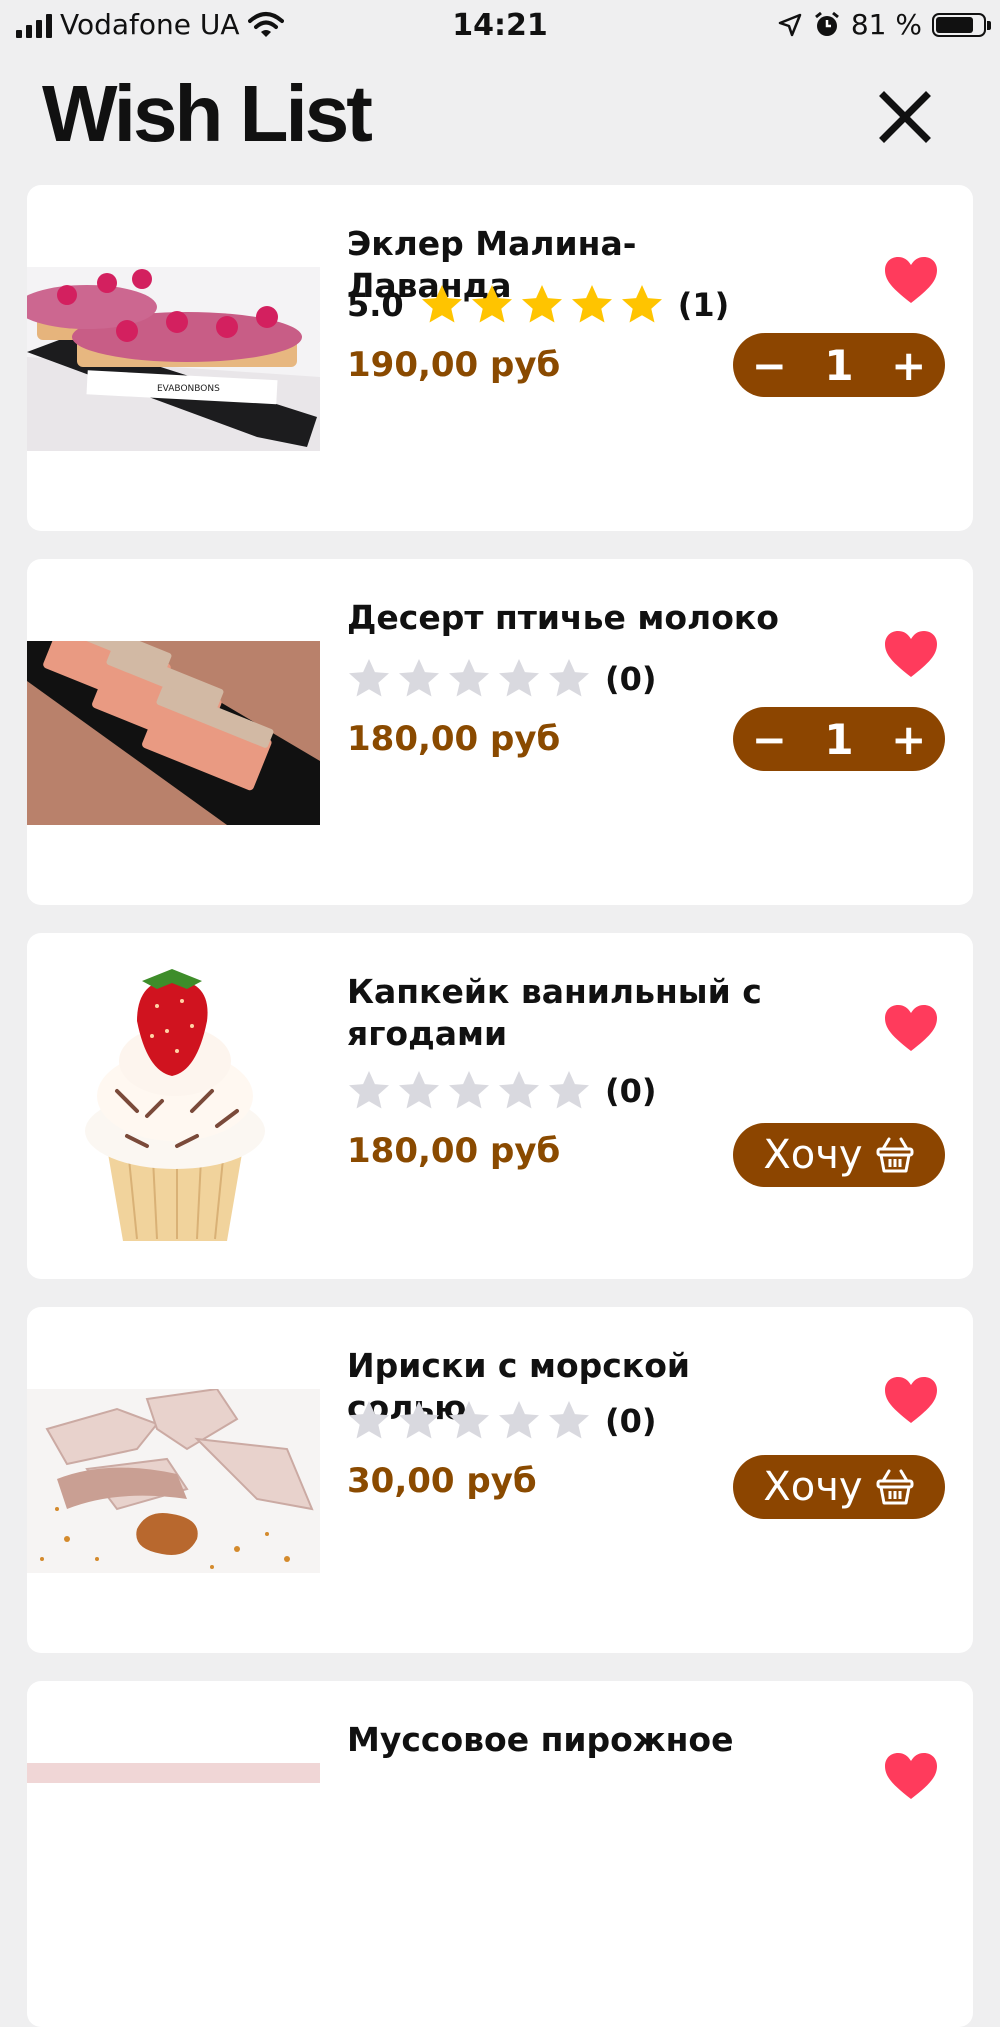  What do you see at coordinates (173, 733) in the screenshot?
I see `product-image-bird-milk` at bounding box center [173, 733].